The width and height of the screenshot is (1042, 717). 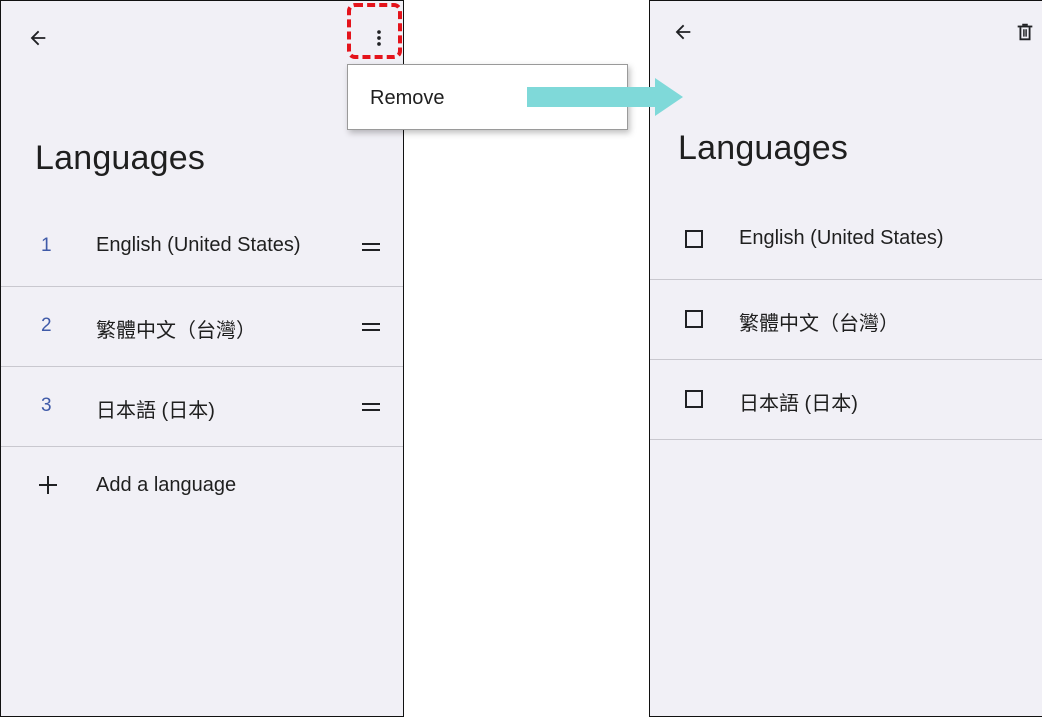 What do you see at coordinates (48, 485) in the screenshot?
I see `plus-icon` at bounding box center [48, 485].